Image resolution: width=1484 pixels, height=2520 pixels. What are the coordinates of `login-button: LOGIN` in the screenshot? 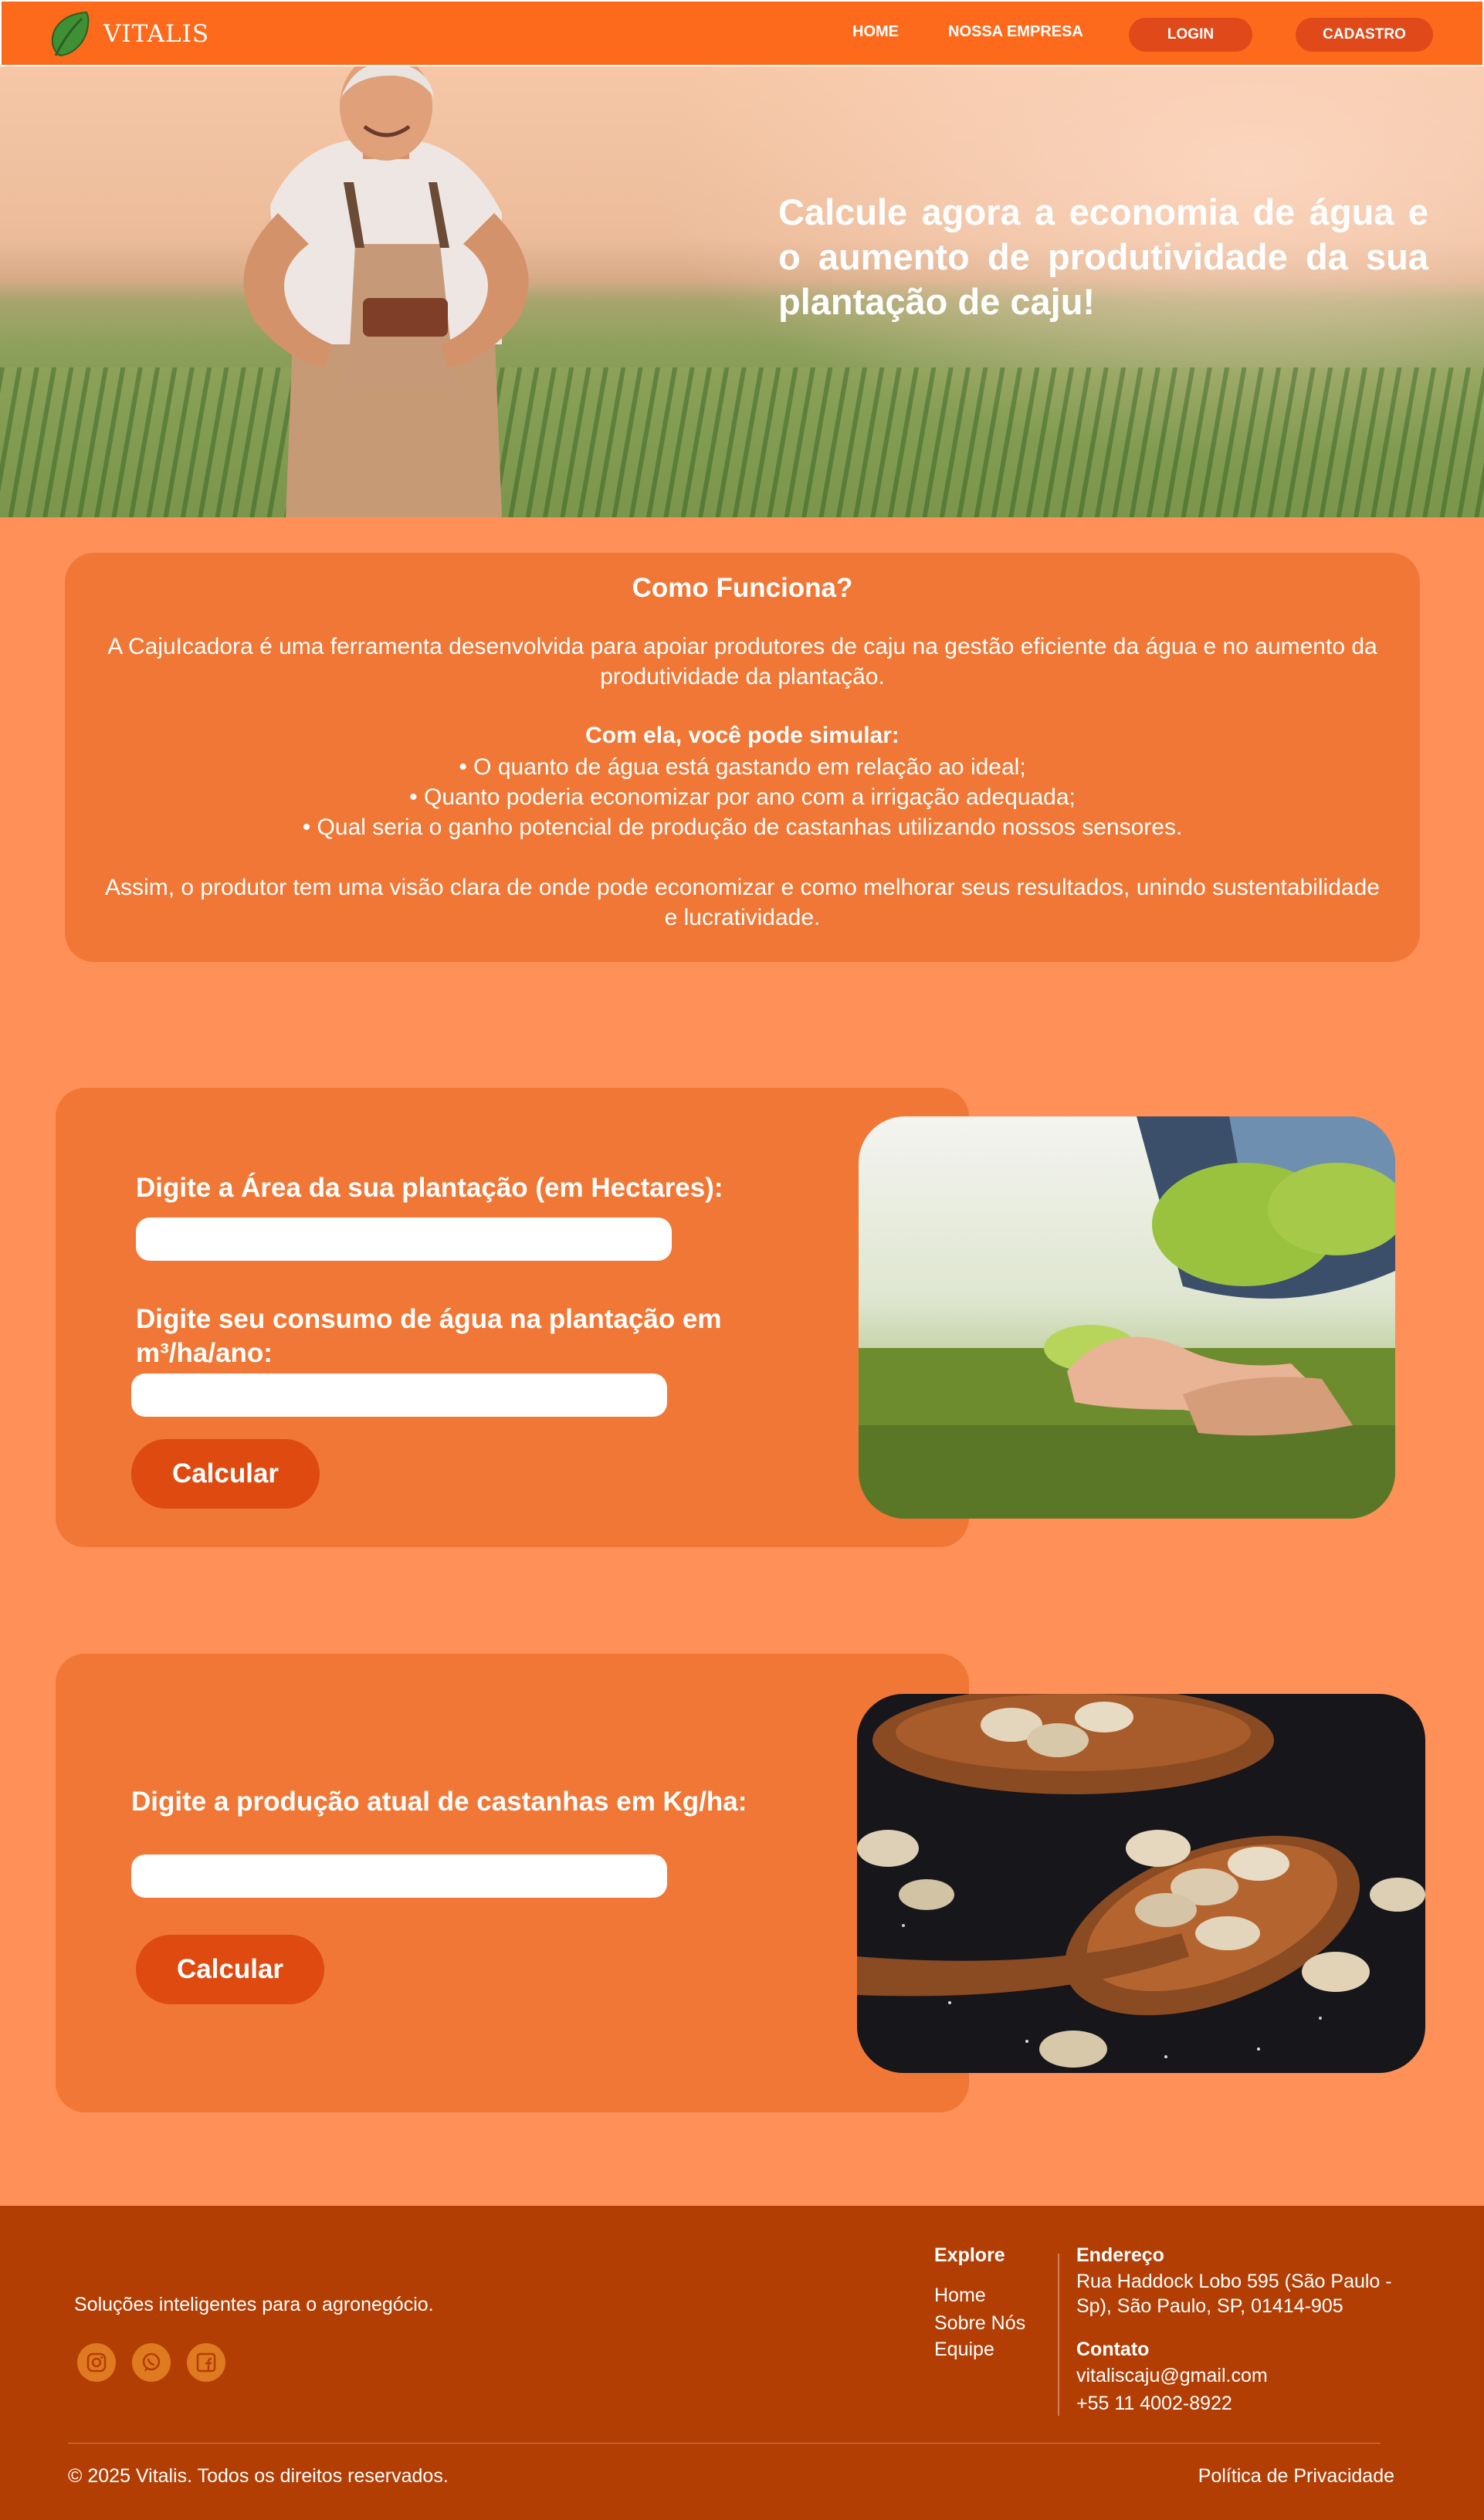 It's located at (1190, 35).